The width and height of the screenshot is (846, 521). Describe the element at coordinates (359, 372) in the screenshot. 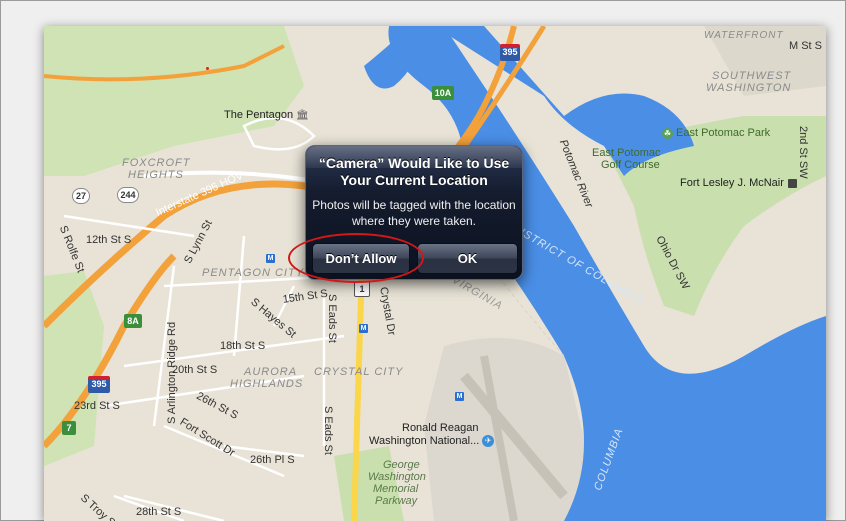

I see `label-crystal-city: CRYSTAL CITY` at that location.